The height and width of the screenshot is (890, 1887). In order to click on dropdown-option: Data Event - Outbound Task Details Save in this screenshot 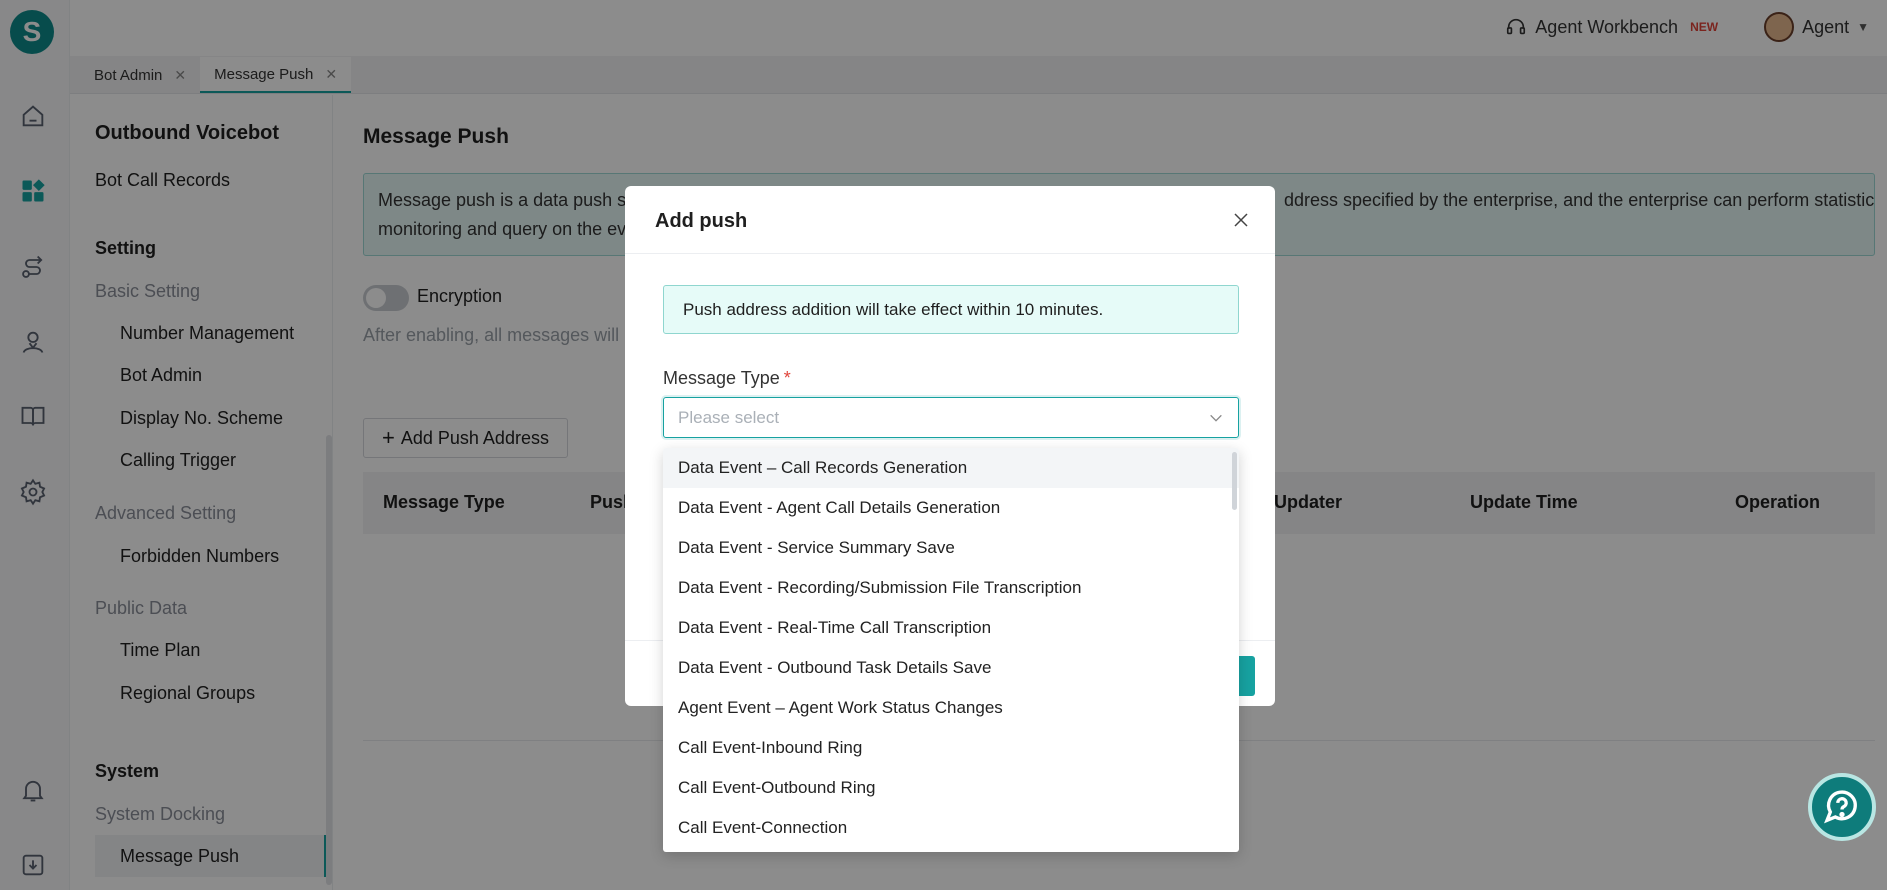, I will do `click(951, 668)`.